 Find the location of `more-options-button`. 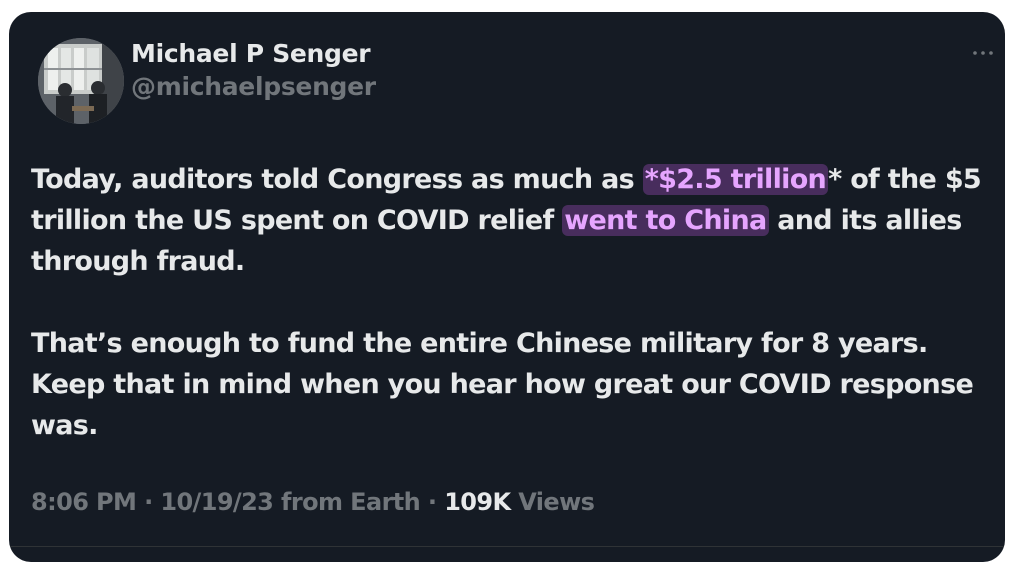

more-options-button is located at coordinates (983, 52).